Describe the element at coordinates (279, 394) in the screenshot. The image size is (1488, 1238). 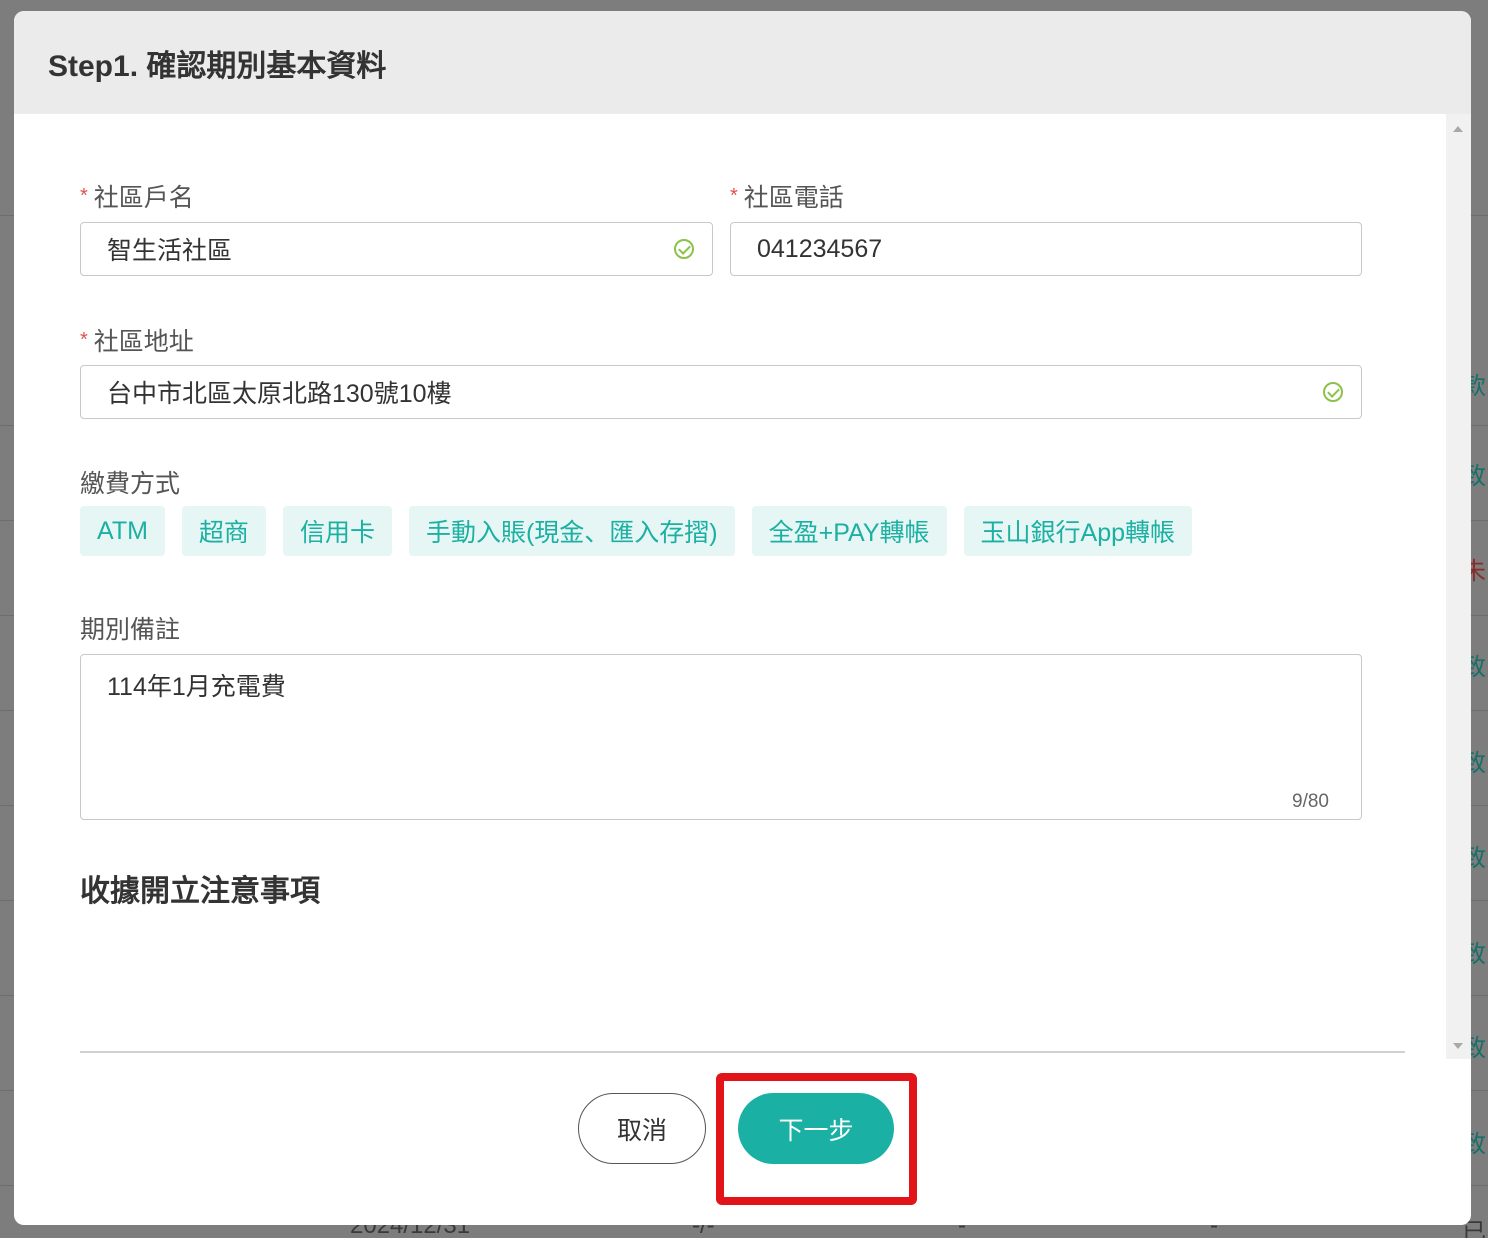
I see `community-address-value: 台中市北區太原北路130號10樓` at that location.